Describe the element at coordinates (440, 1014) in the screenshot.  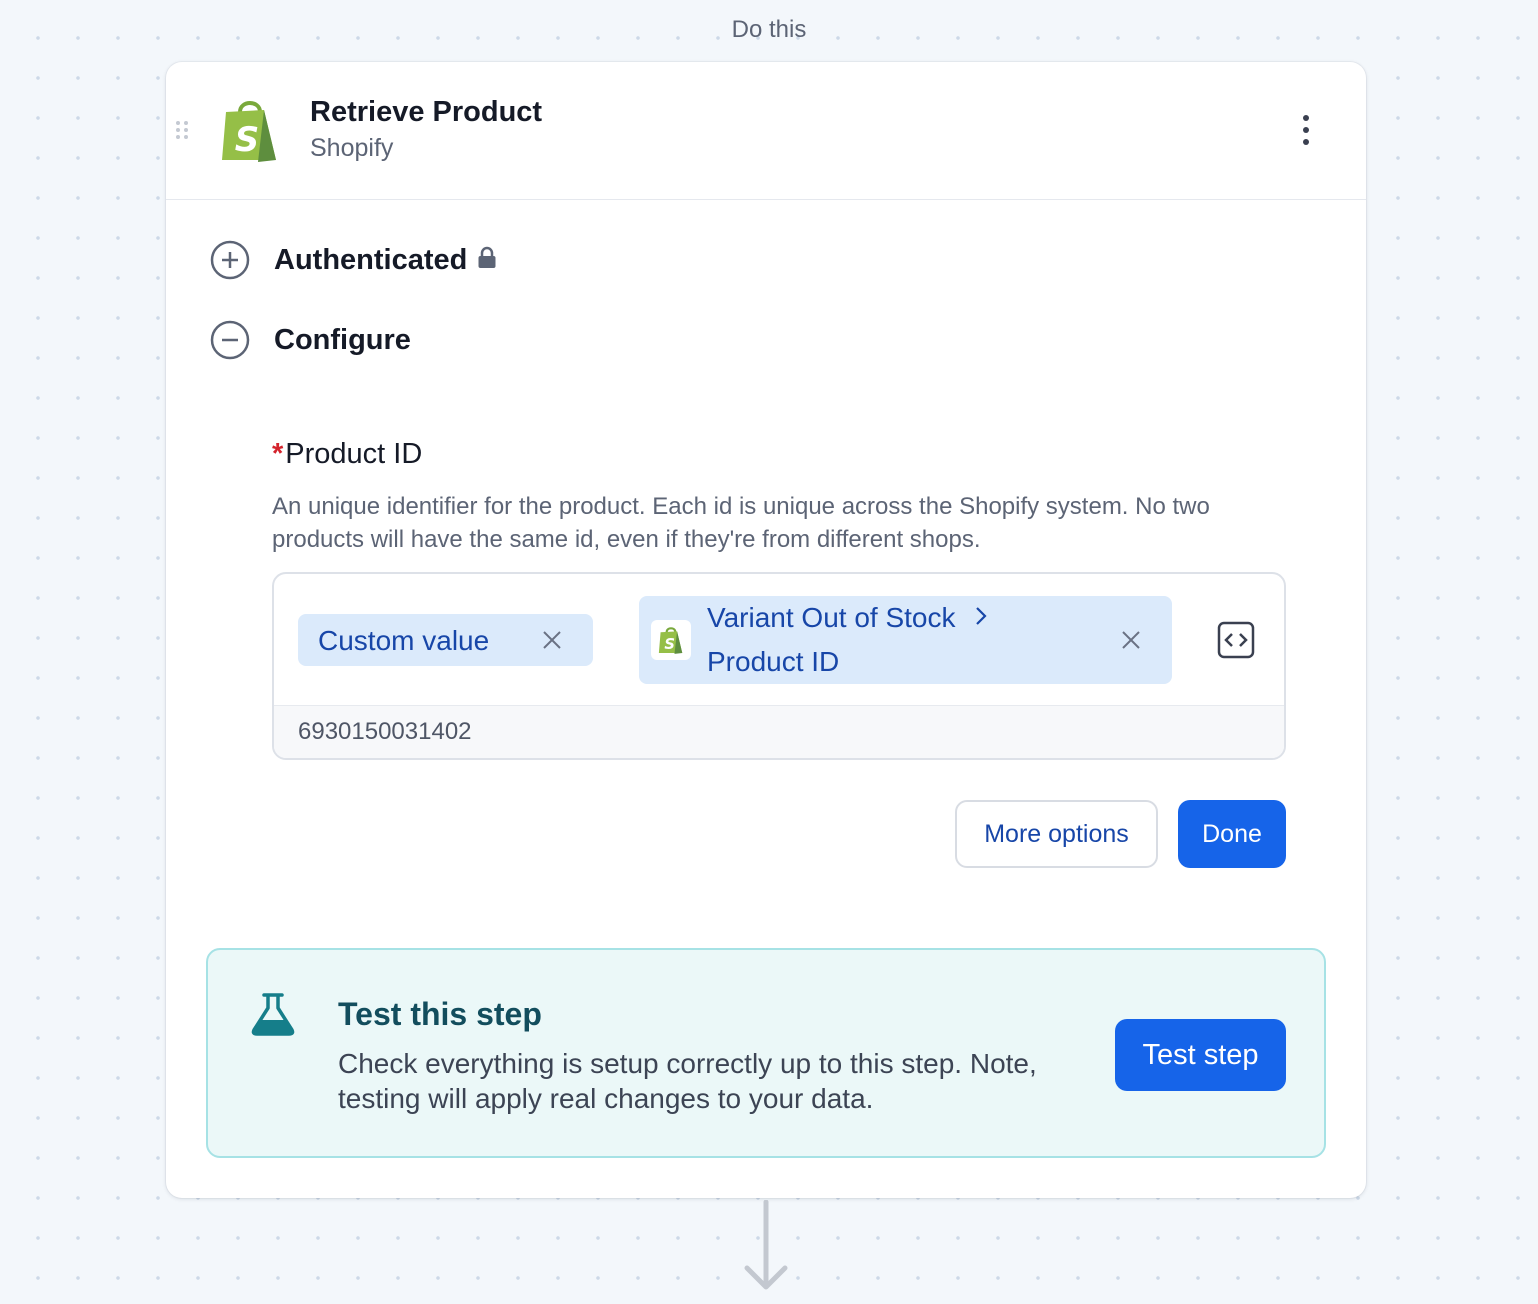
I see `test-step-title: Test this step` at that location.